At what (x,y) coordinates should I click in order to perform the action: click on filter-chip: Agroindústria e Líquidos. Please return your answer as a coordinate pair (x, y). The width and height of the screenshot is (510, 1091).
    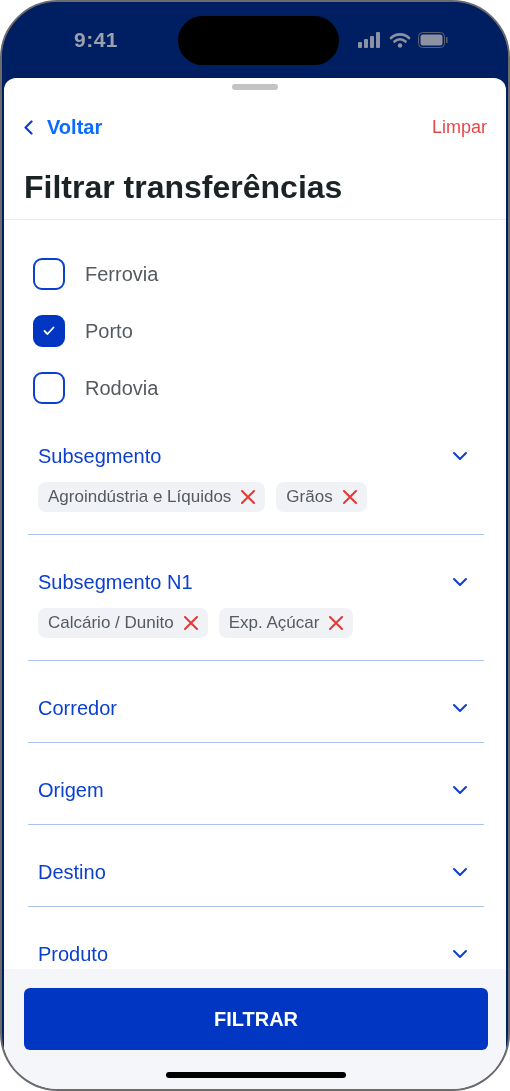
    Looking at the image, I should click on (152, 497).